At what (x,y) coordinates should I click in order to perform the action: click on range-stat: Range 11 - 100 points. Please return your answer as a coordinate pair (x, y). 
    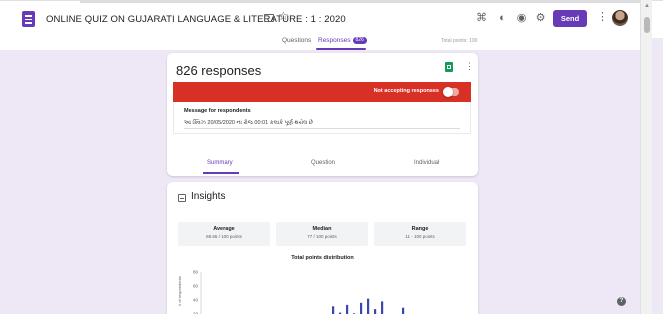
    Looking at the image, I should click on (420, 234).